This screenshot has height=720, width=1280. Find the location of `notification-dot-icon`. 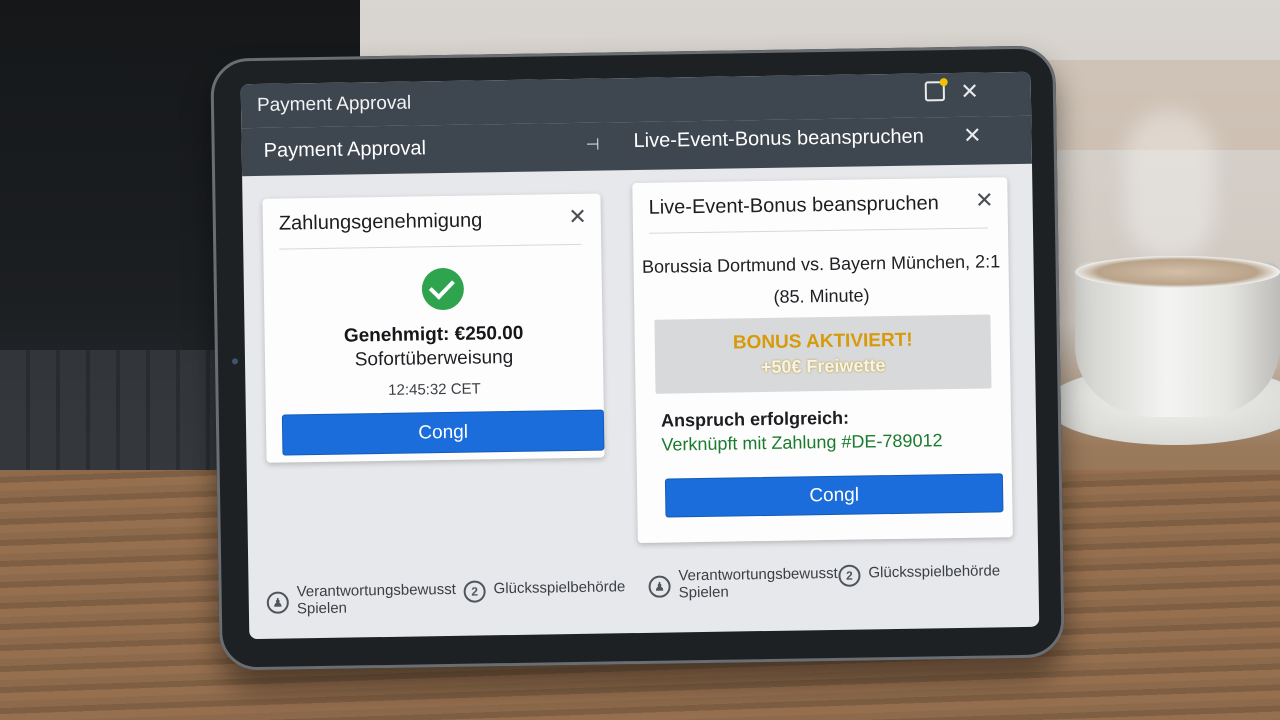

notification-dot-icon is located at coordinates (943, 82).